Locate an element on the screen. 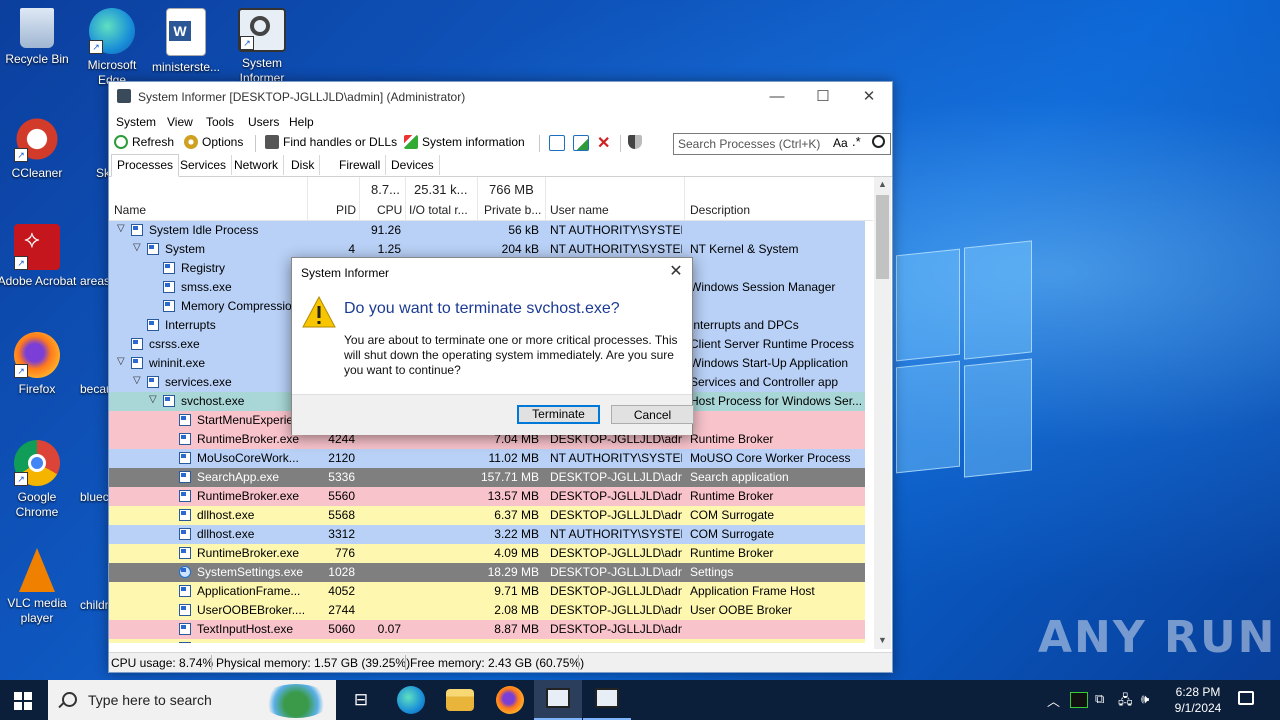 The image size is (1280, 720). taskbar-item-system-informer-active is located at coordinates (558, 700).